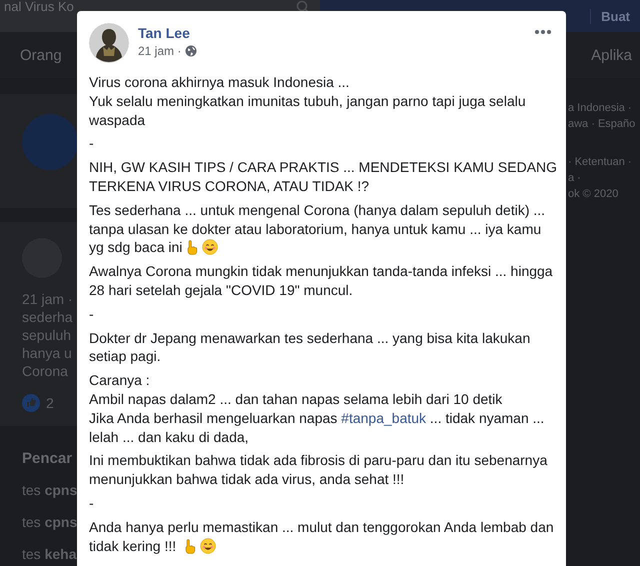  Describe the element at coordinates (322, 537) in the screenshot. I see `post-text: Anda hanya perlu memastikan ... mulut dan tenggorokan Anda lembab dan tidak kering !!!` at that location.